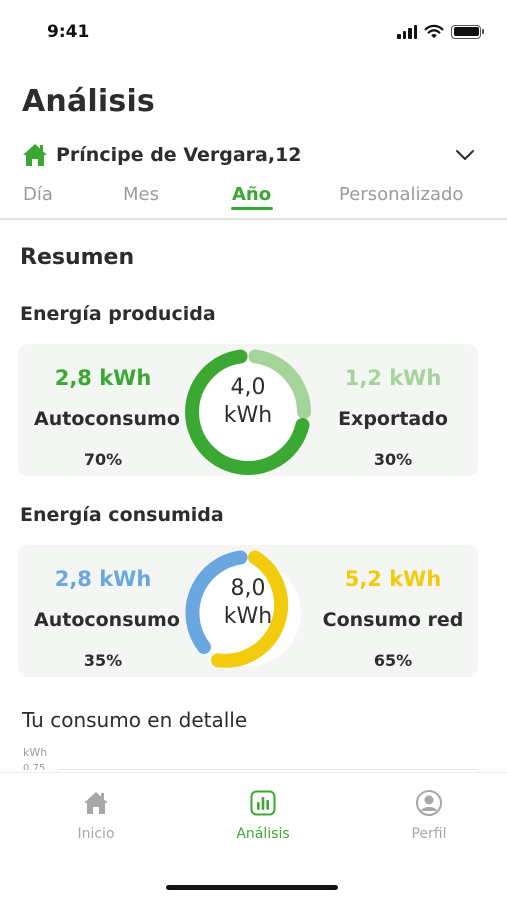  Describe the element at coordinates (248, 415) in the screenshot. I see `produced-total-unit: kWh` at that location.